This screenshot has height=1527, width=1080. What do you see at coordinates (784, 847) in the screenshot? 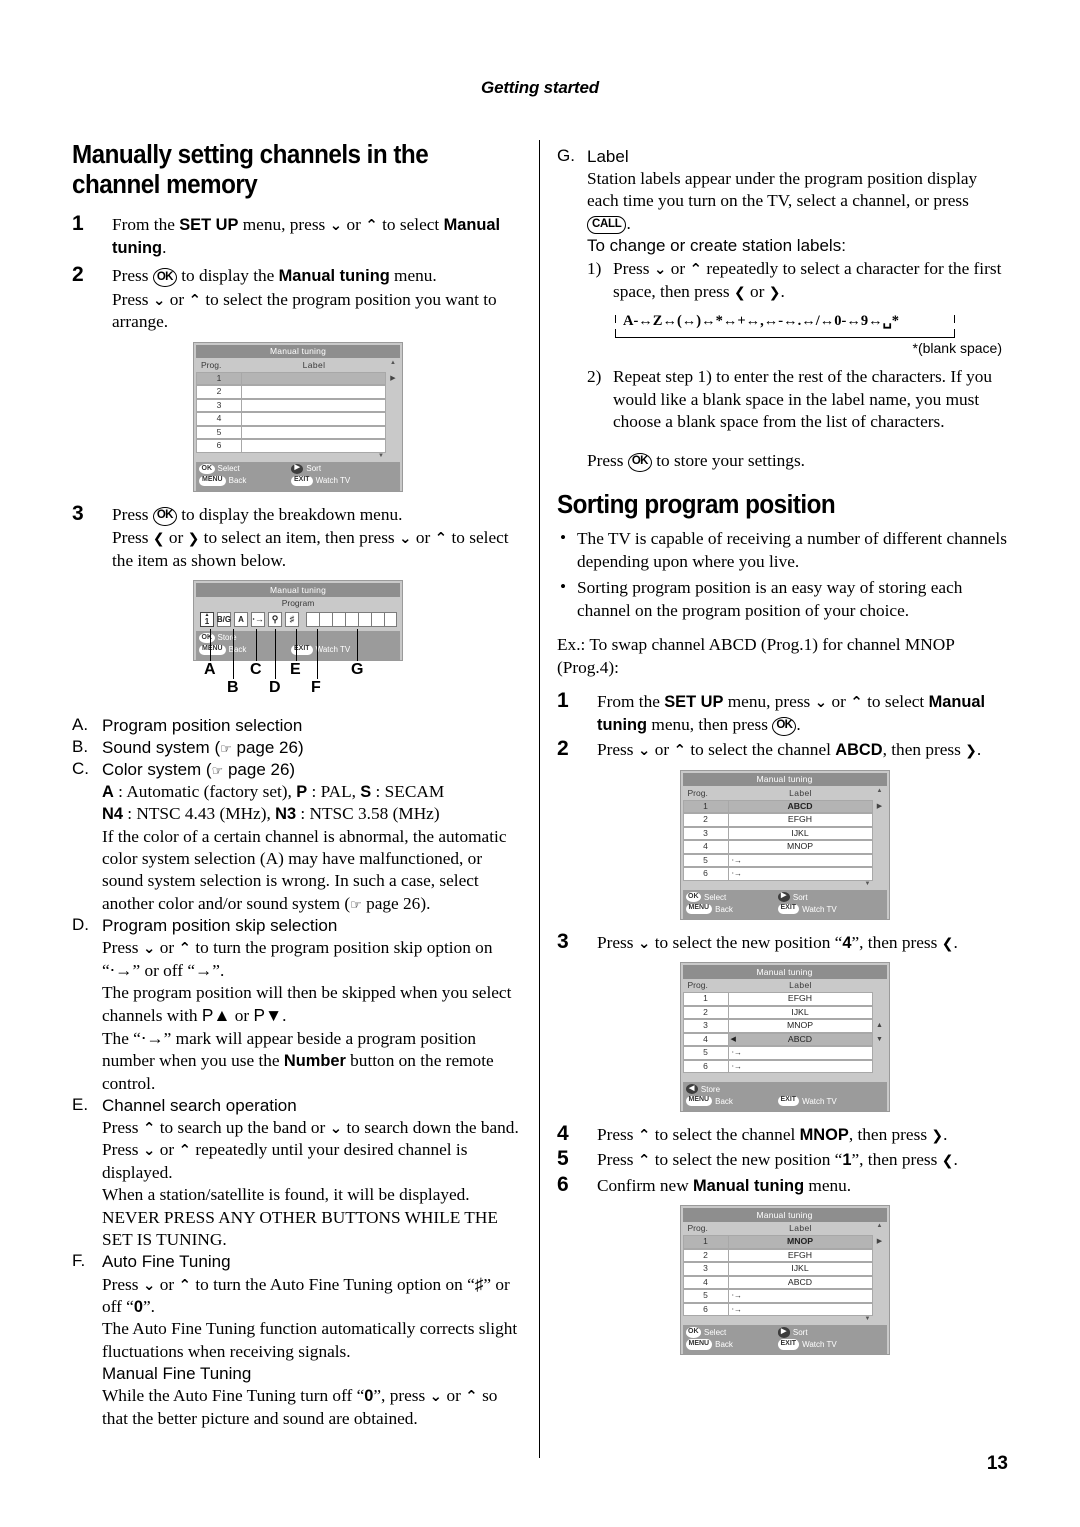
I see `osd-row: 4 MNOP` at bounding box center [784, 847].